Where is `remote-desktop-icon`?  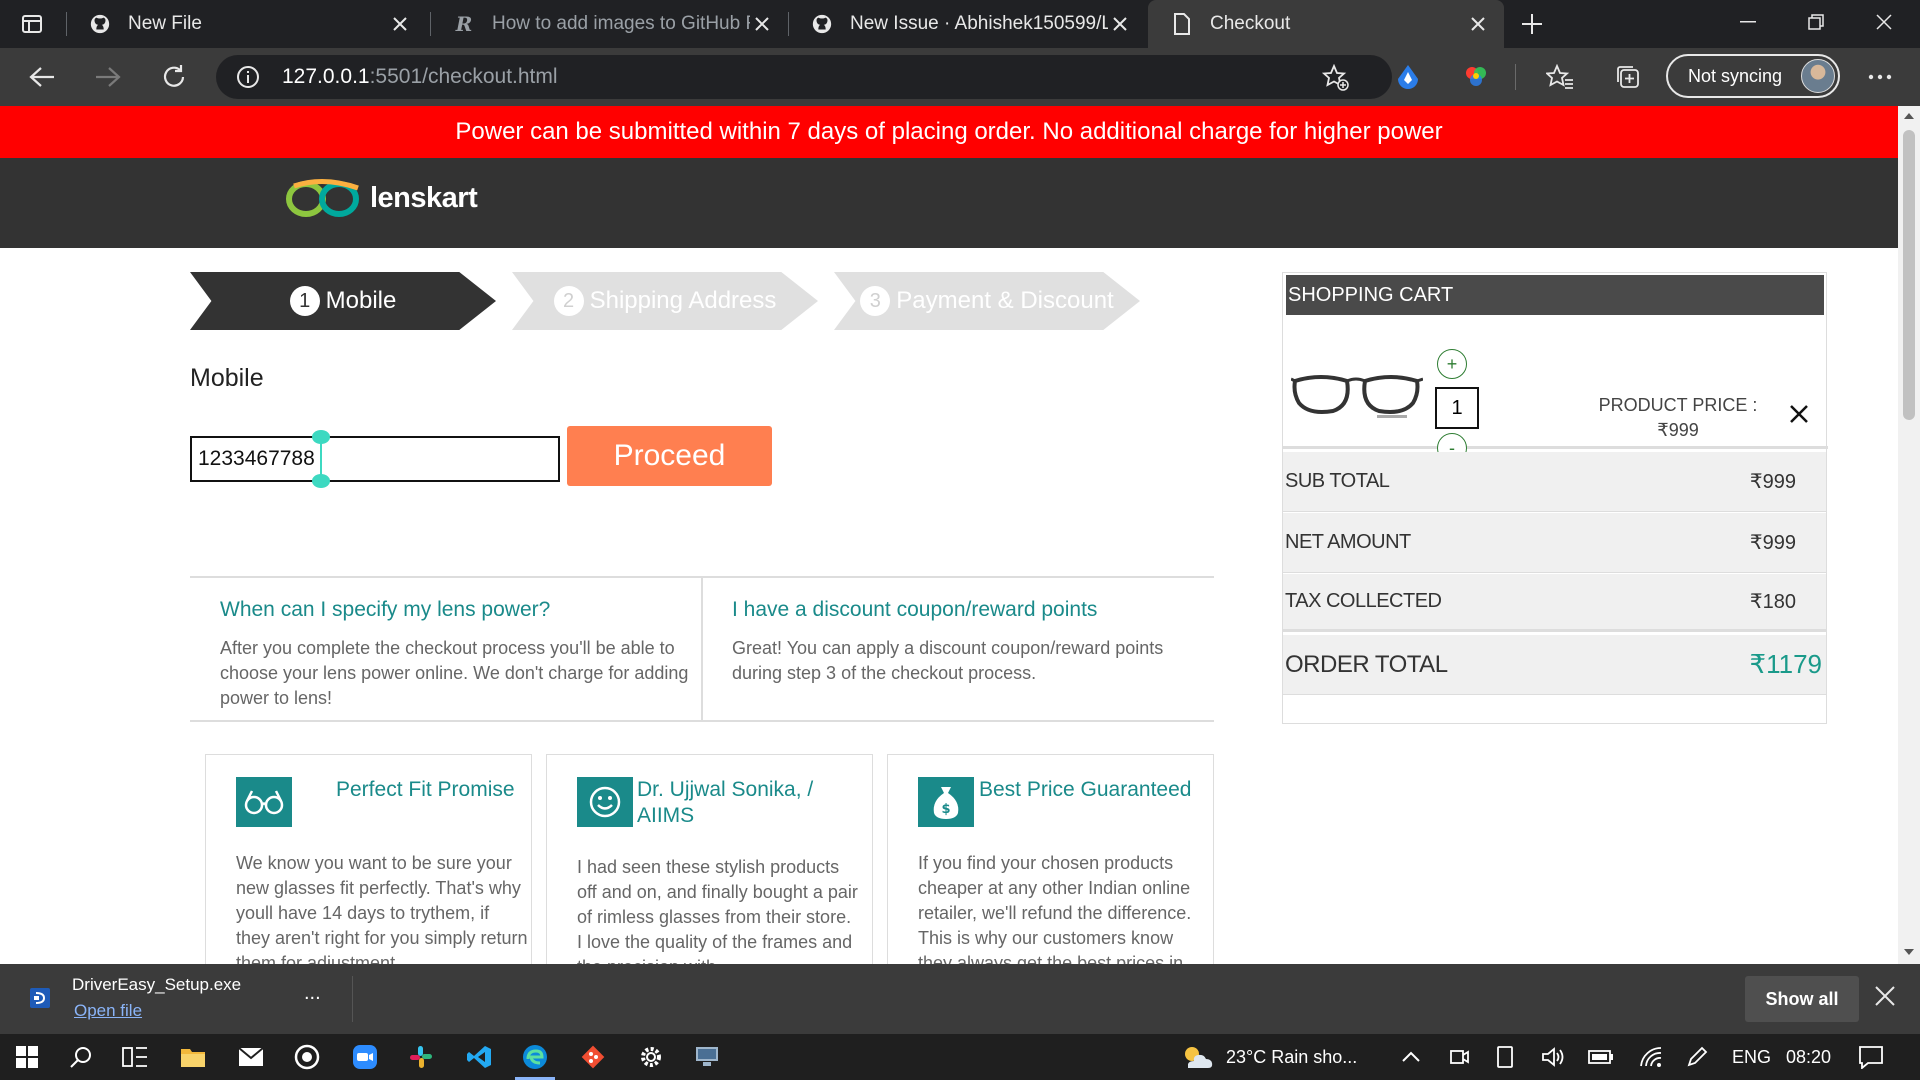
remote-desktop-icon is located at coordinates (707, 1057).